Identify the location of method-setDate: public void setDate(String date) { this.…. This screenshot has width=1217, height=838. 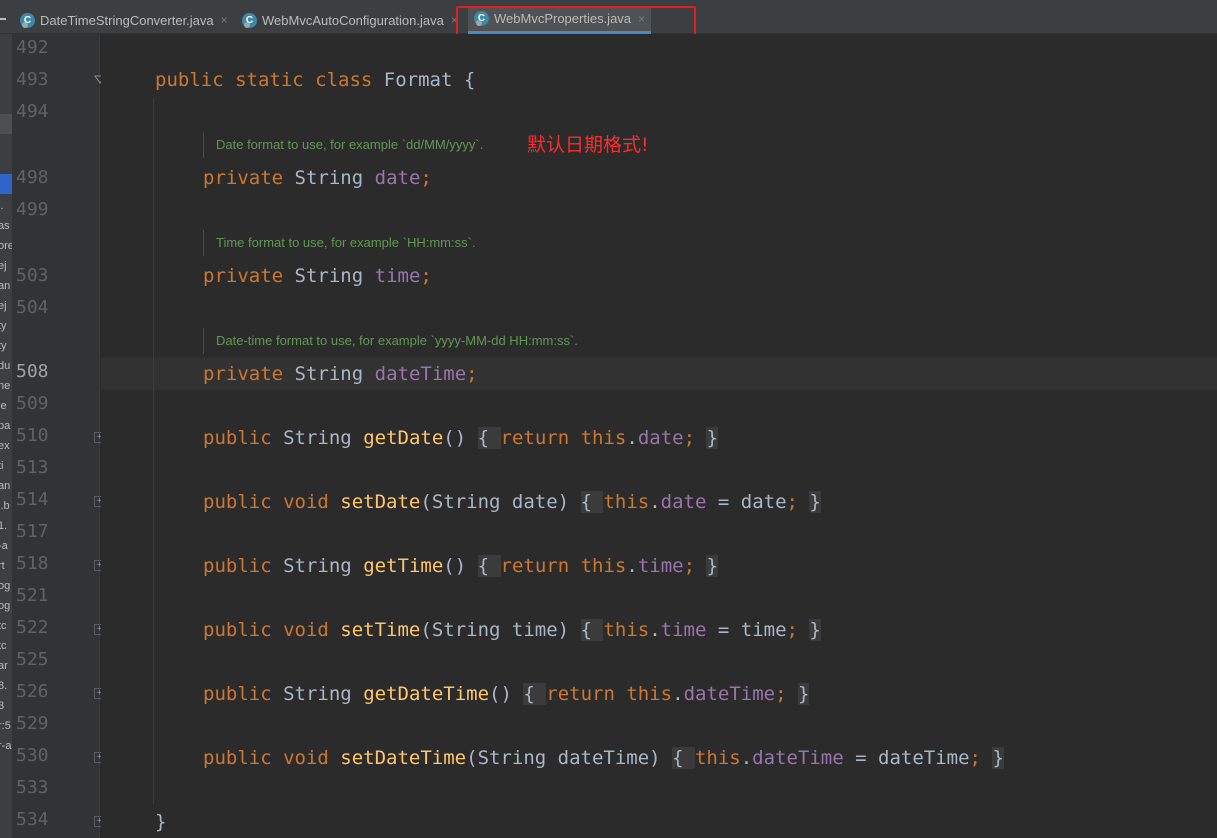
(512, 502).